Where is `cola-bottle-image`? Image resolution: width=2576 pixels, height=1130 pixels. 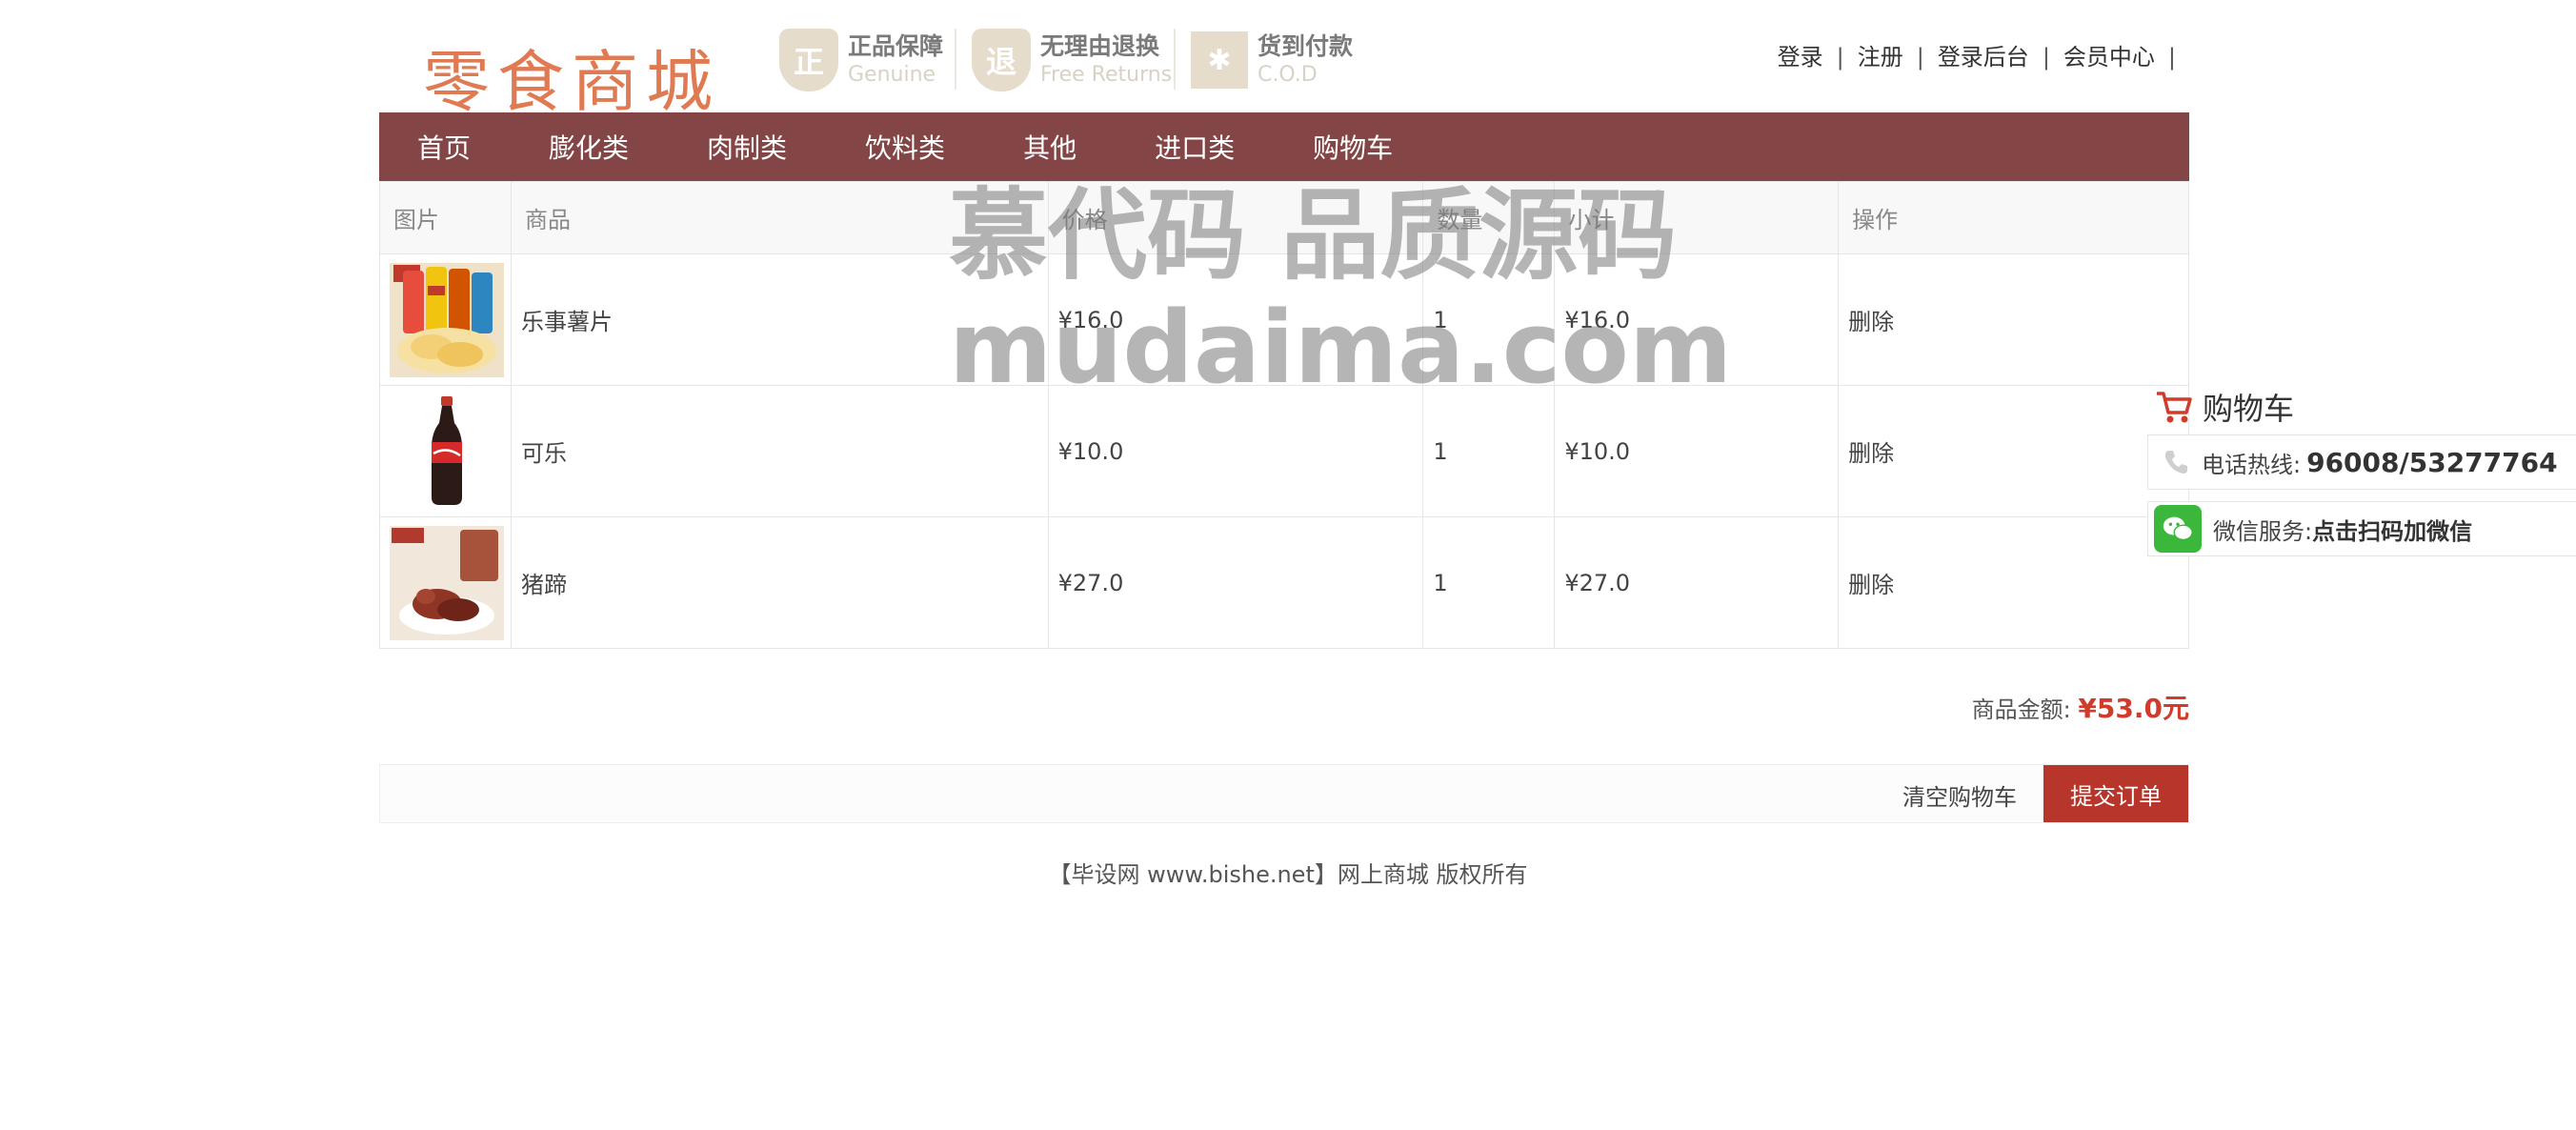
cola-bottle-image is located at coordinates (447, 451).